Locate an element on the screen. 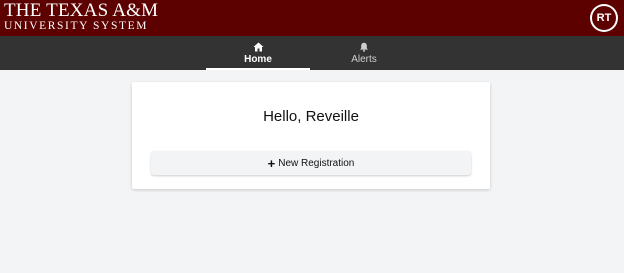 This screenshot has width=624, height=273. new-registration-button: + New Registration is located at coordinates (311, 163).